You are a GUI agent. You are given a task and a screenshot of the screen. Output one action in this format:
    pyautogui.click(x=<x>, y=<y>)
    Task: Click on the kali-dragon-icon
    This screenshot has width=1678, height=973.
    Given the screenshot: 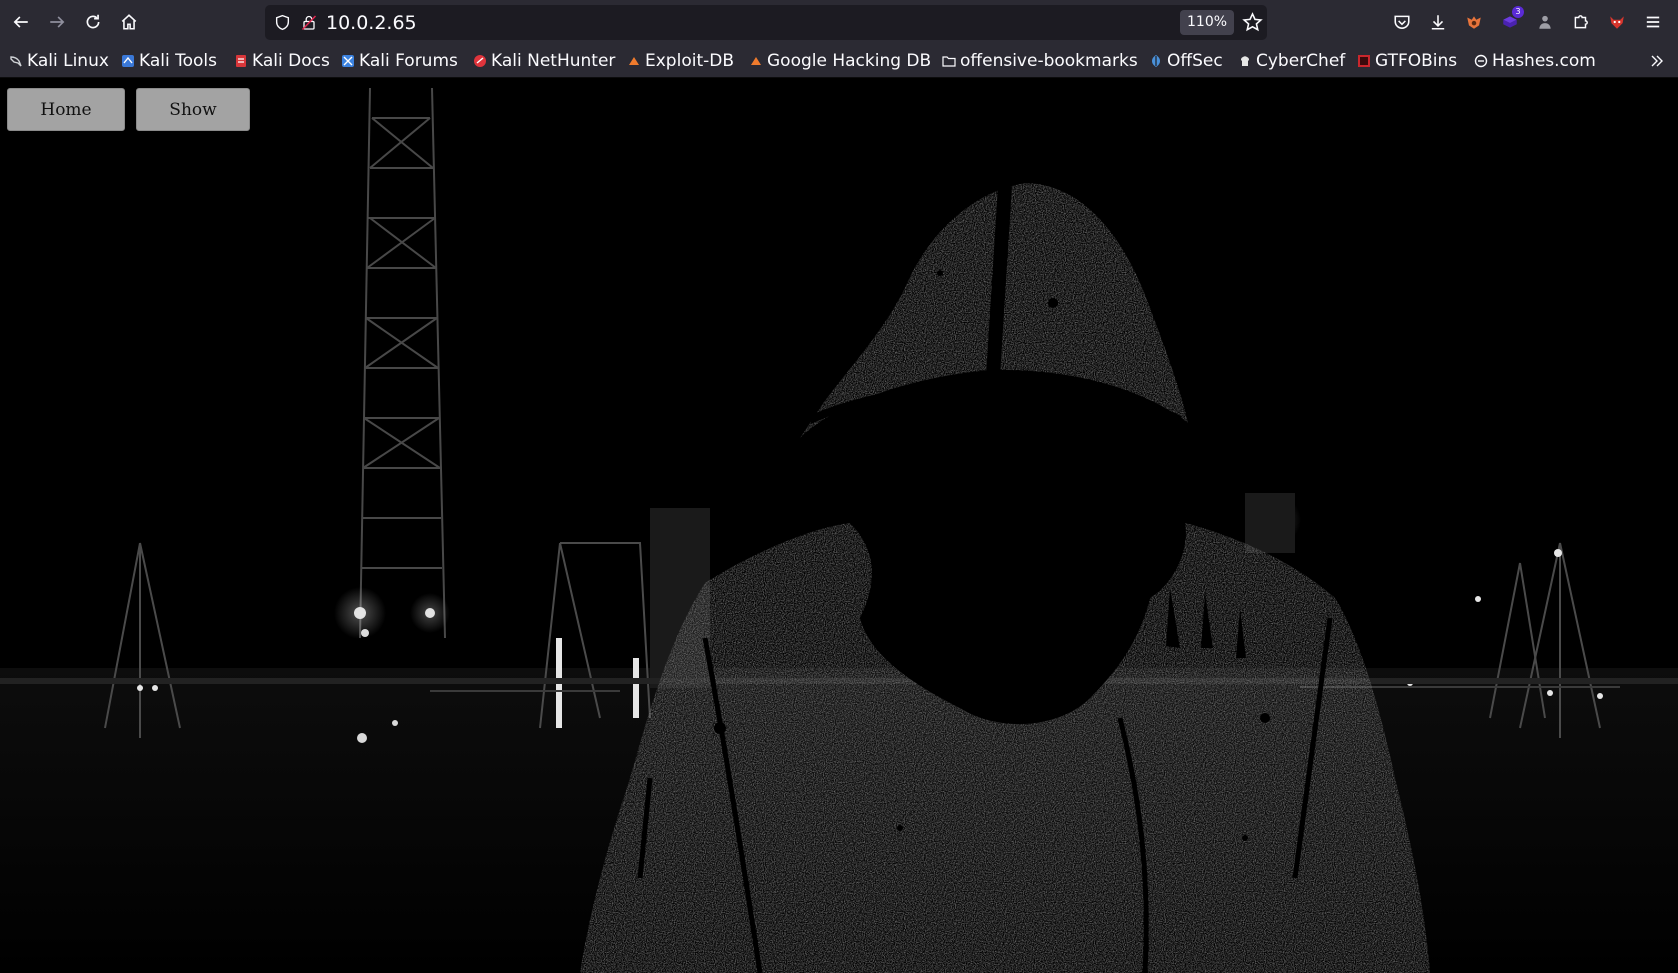 What is the action you would take?
    pyautogui.click(x=16, y=61)
    